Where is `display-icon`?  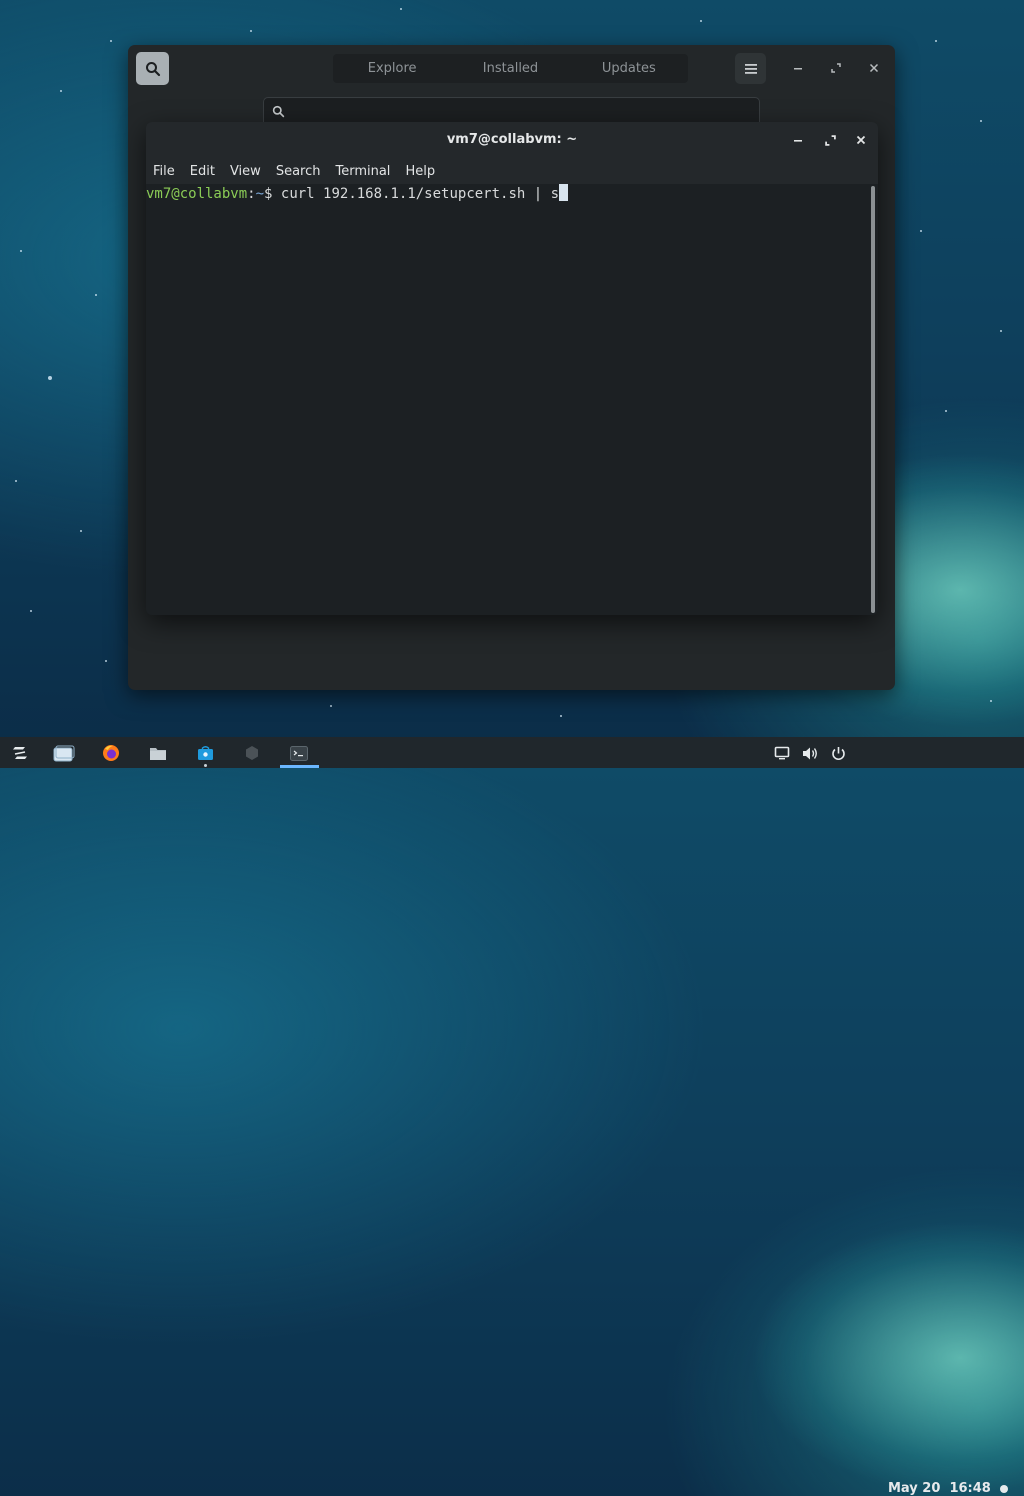
display-icon is located at coordinates (782, 753).